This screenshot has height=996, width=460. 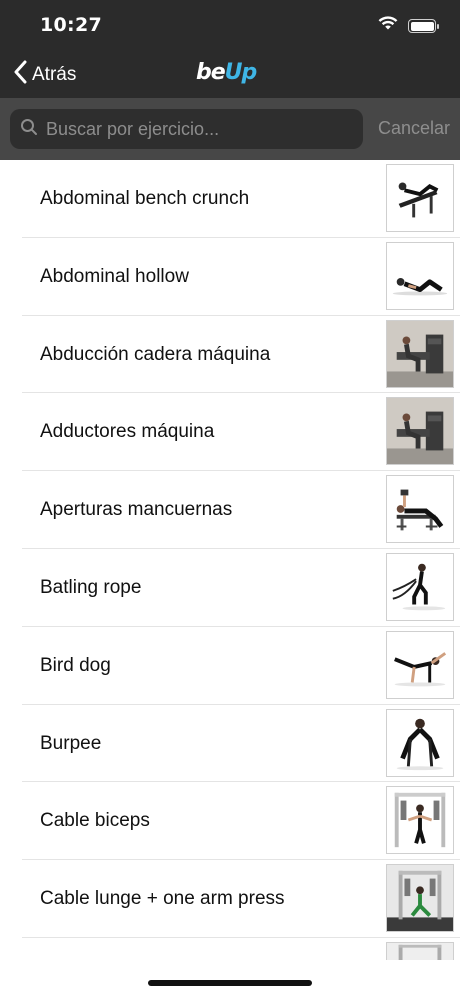 I want to click on app-logo: beUp, so click(x=226, y=72).